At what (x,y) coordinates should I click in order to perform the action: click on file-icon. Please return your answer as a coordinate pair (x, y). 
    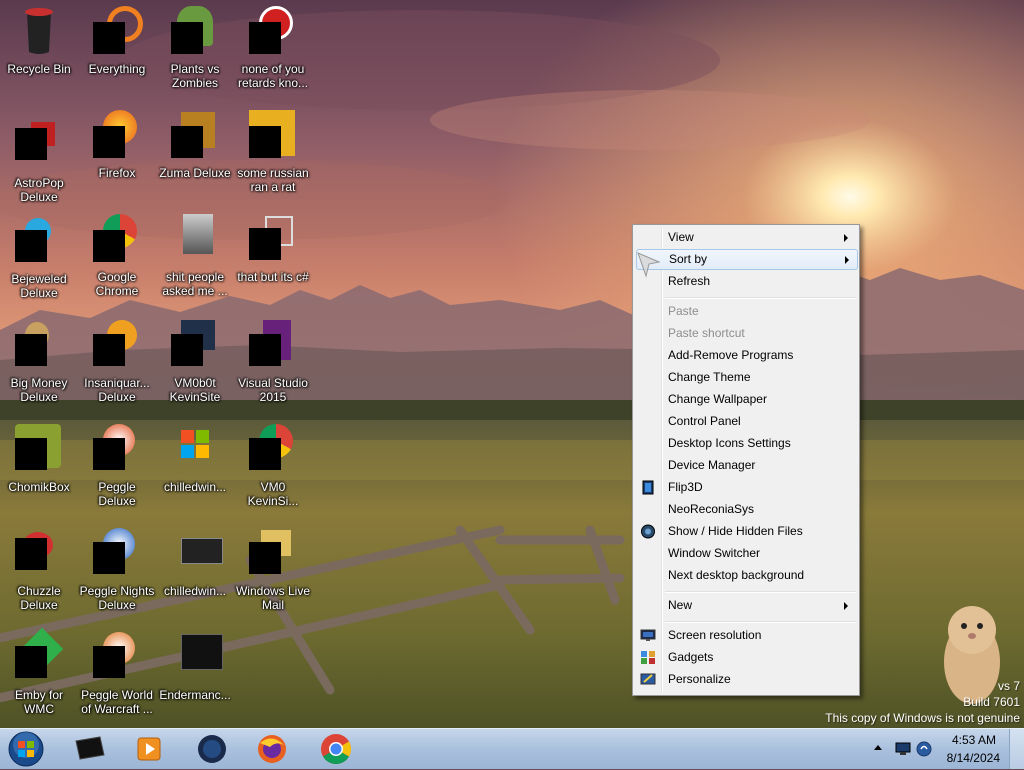
    Looking at the image, I should click on (273, 136).